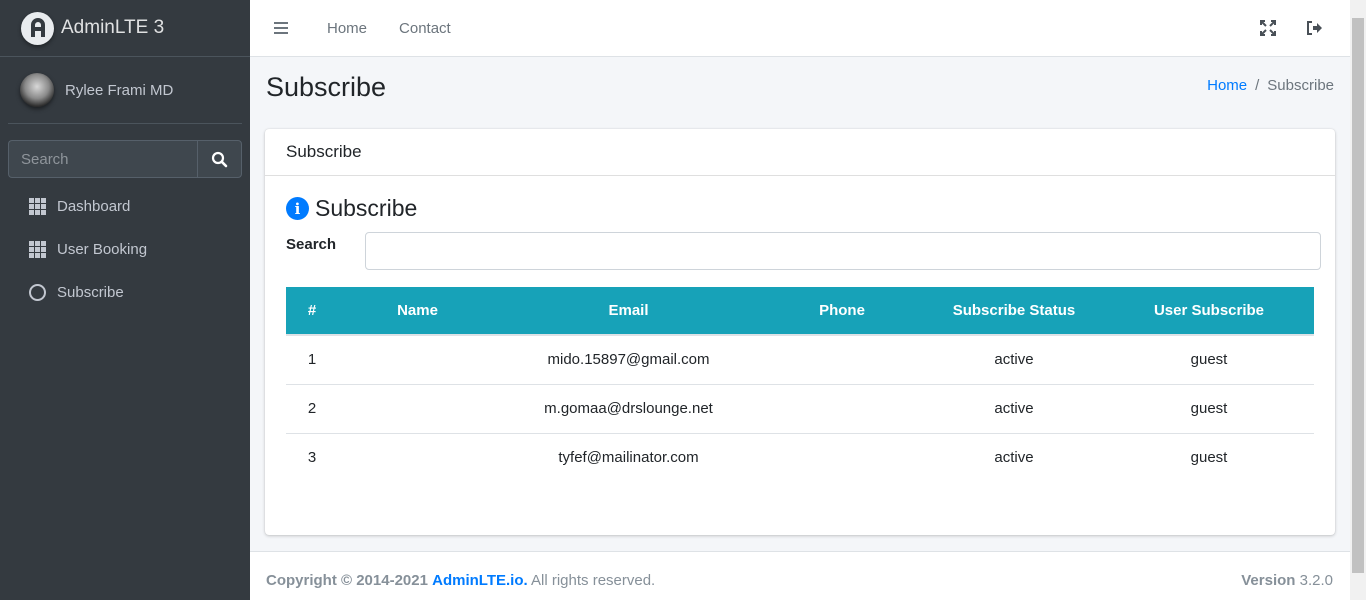 This screenshot has width=1366, height=600. I want to click on card-heading-text: Subscribe, so click(366, 208).